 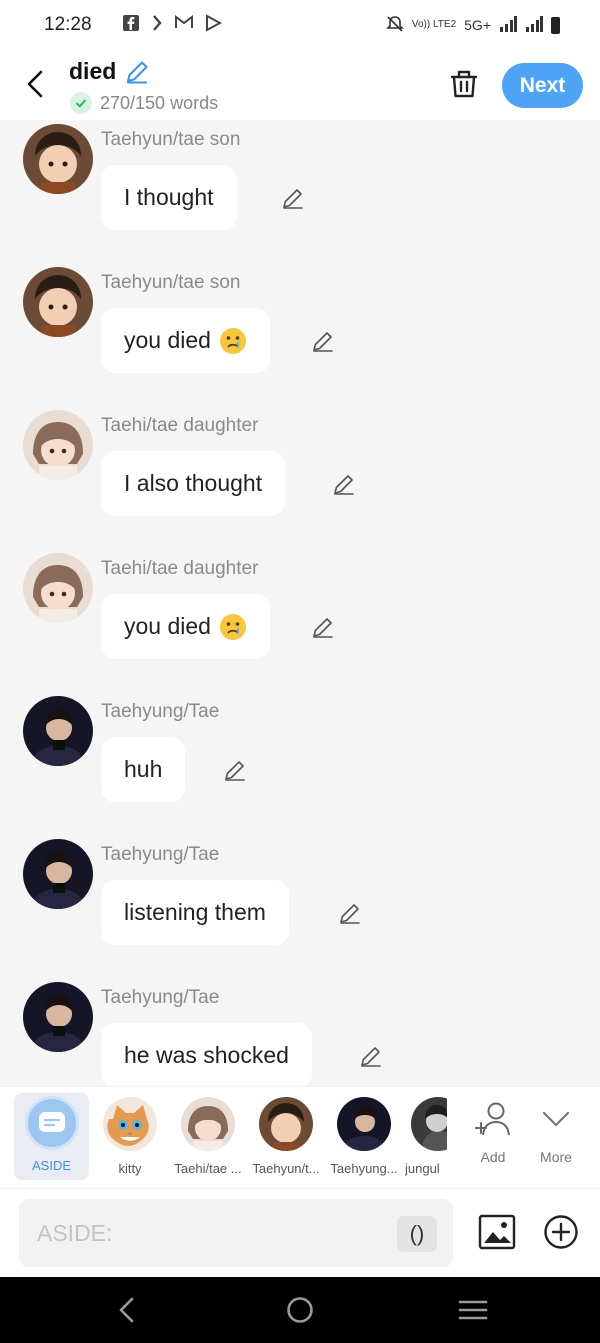 I want to click on message-item: Taehyun/tae son you died, so click(x=300, y=334).